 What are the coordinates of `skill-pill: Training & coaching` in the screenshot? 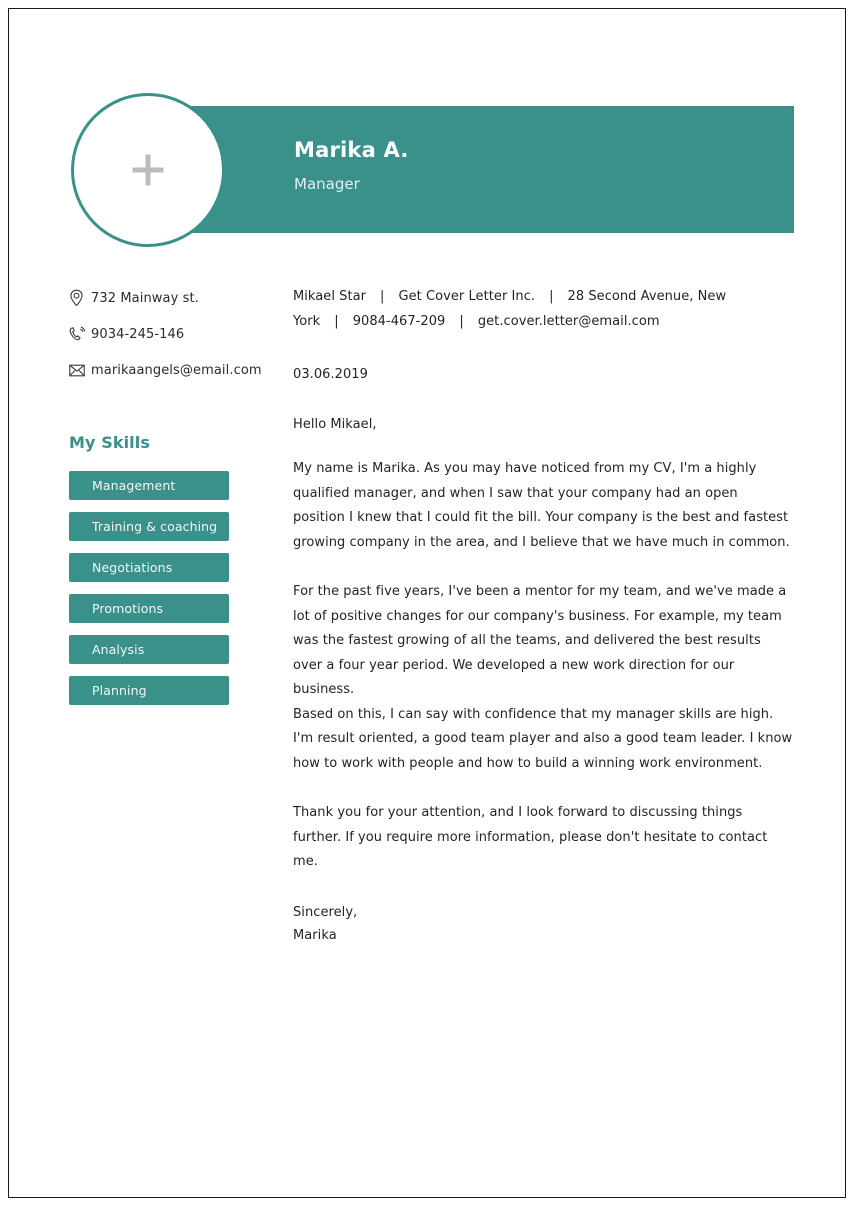 It's located at (149, 526).